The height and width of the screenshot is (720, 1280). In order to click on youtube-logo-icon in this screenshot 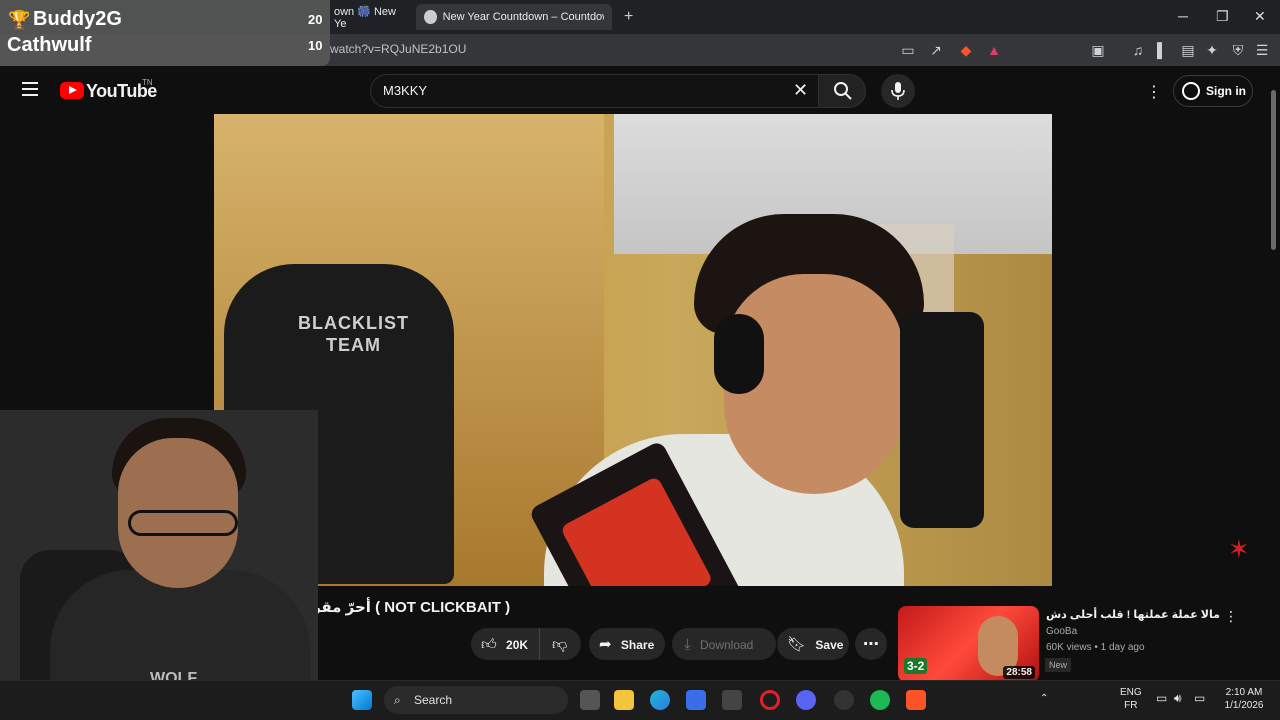, I will do `click(72, 90)`.